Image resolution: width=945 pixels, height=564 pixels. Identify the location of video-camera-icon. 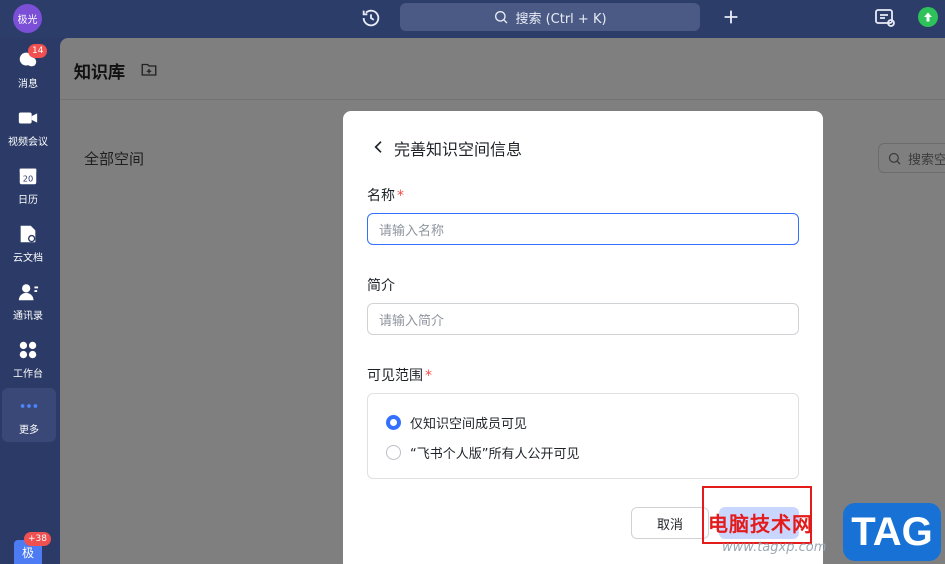
(28, 117).